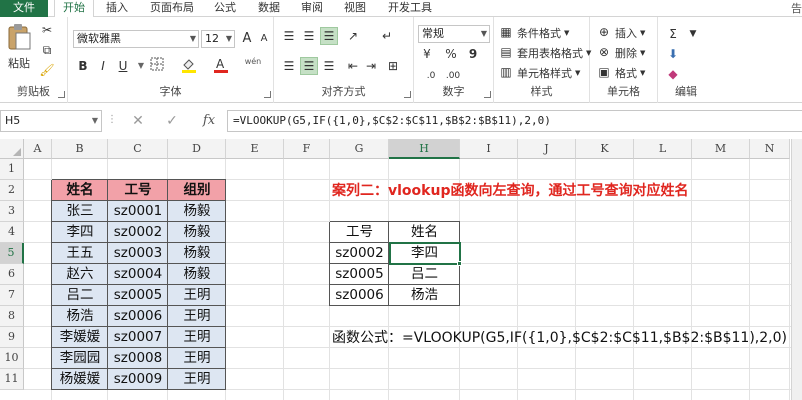  What do you see at coordinates (359, 253) in the screenshot?
I see `lookup-id-cell: sz0002` at bounding box center [359, 253].